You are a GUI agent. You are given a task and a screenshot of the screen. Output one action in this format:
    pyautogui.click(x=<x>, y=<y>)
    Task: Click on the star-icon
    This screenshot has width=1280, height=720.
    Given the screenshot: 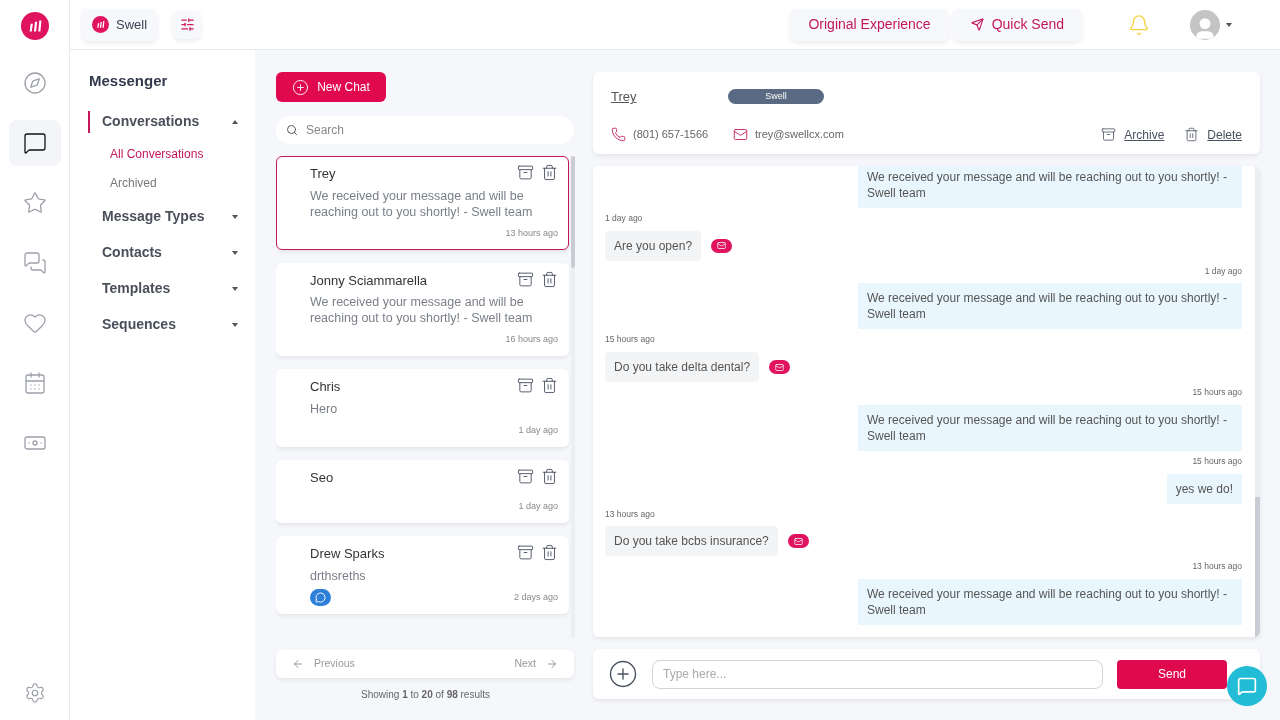 What is the action you would take?
    pyautogui.click(x=34, y=203)
    